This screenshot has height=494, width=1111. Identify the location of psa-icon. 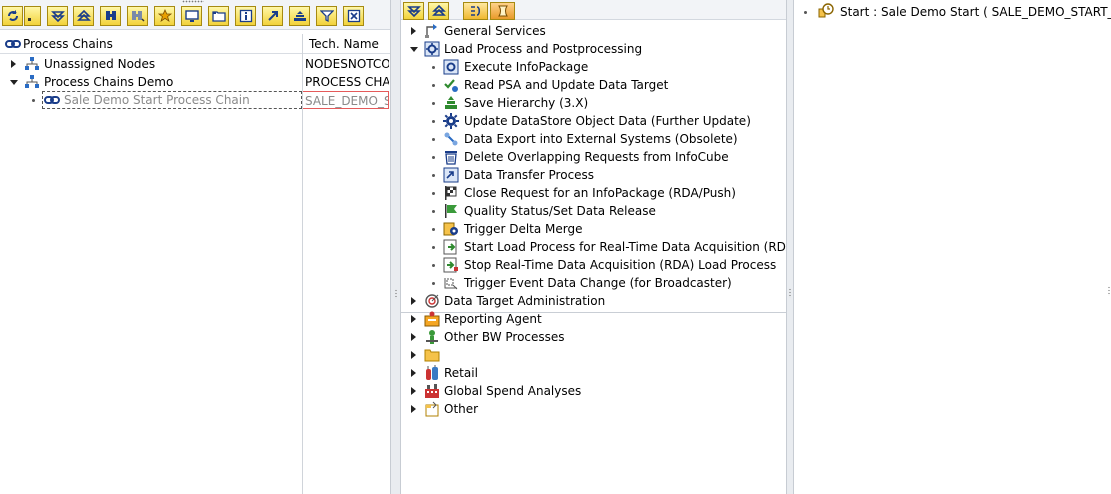
(451, 85).